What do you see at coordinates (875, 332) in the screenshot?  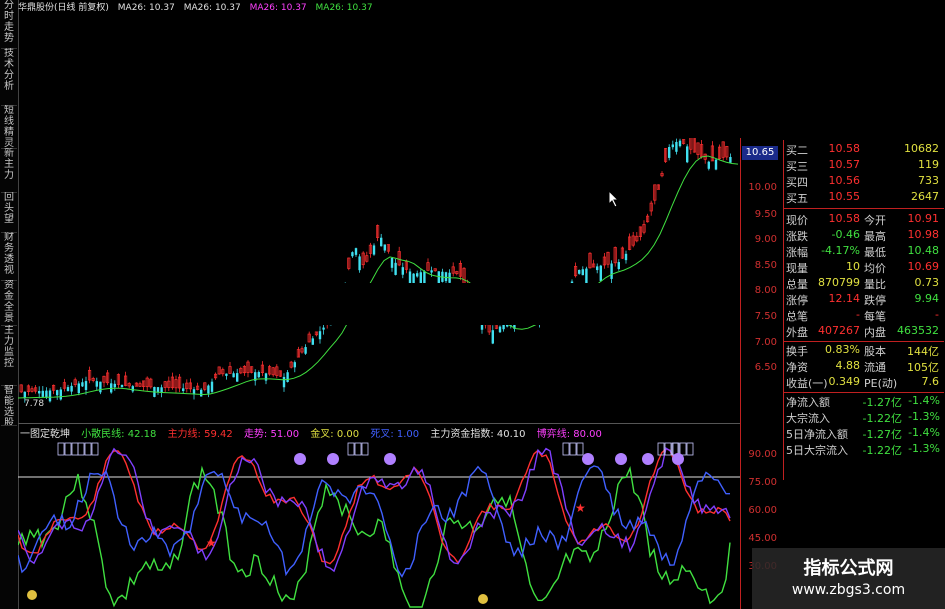 I see `stat-label: 内盘` at bounding box center [875, 332].